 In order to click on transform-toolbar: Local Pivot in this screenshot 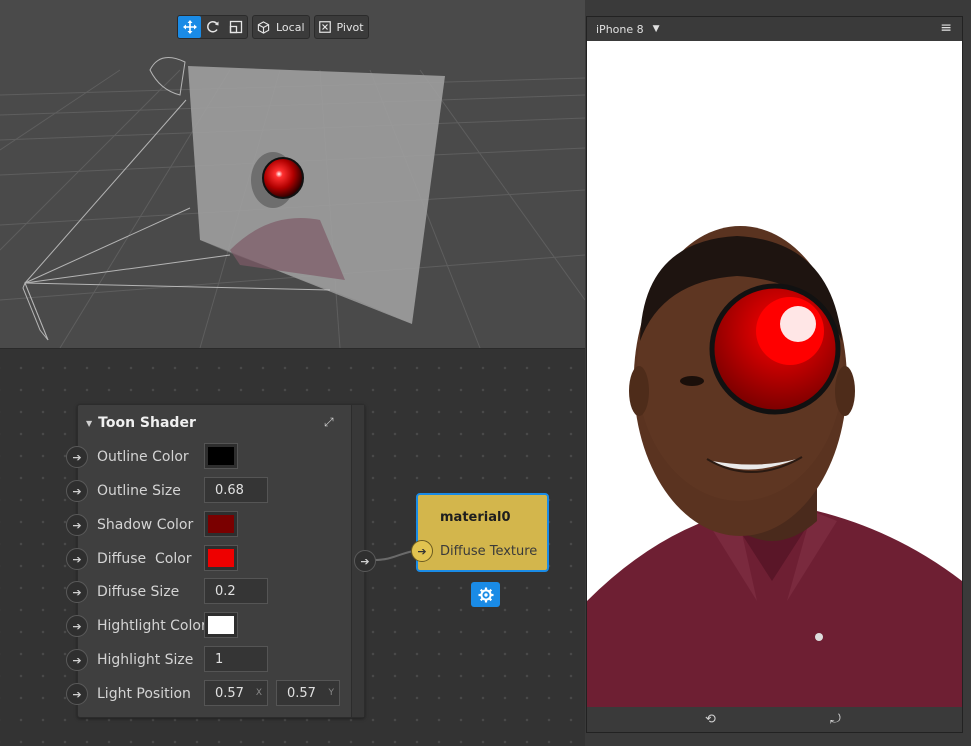, I will do `click(273, 27)`.